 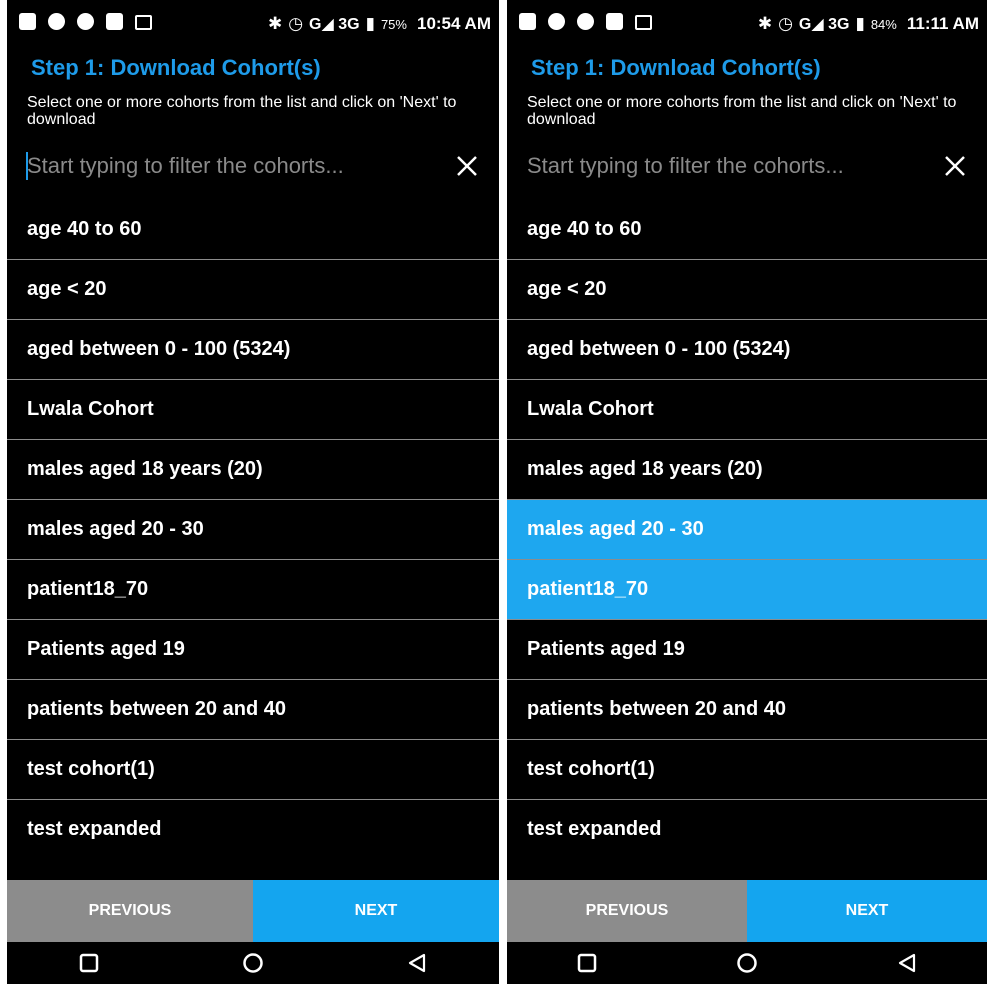 What do you see at coordinates (883, 24) in the screenshot?
I see `battery-percent: 84%` at bounding box center [883, 24].